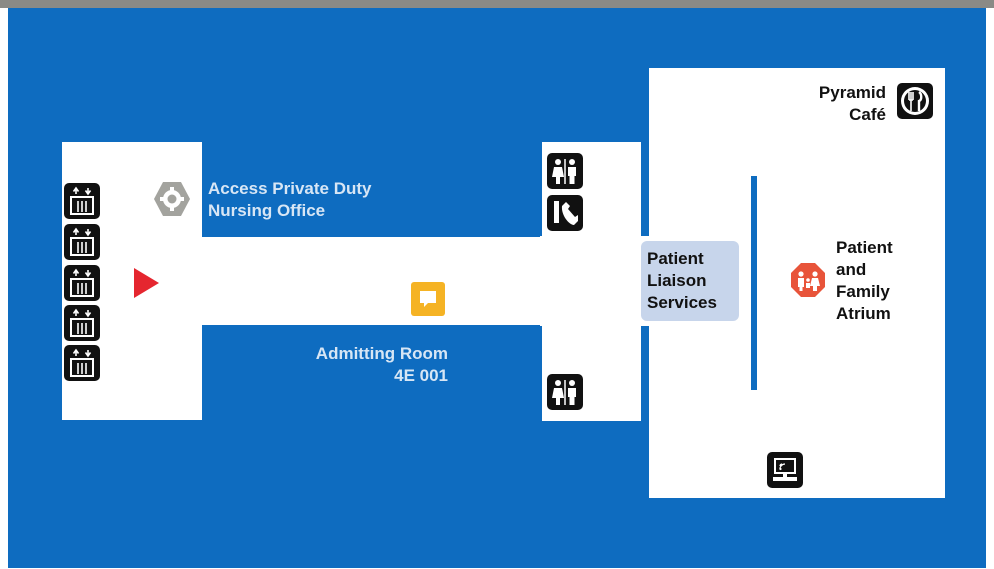 This screenshot has height=569, width=994. What do you see at coordinates (864, 281) in the screenshot?
I see `atrium-label: Patient and Family Atrium` at bounding box center [864, 281].